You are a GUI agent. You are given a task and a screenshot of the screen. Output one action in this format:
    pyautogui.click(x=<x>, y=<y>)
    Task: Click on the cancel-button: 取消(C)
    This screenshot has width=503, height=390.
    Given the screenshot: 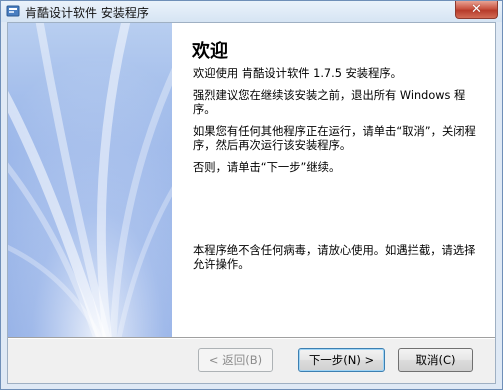 What is the action you would take?
    pyautogui.click(x=435, y=360)
    